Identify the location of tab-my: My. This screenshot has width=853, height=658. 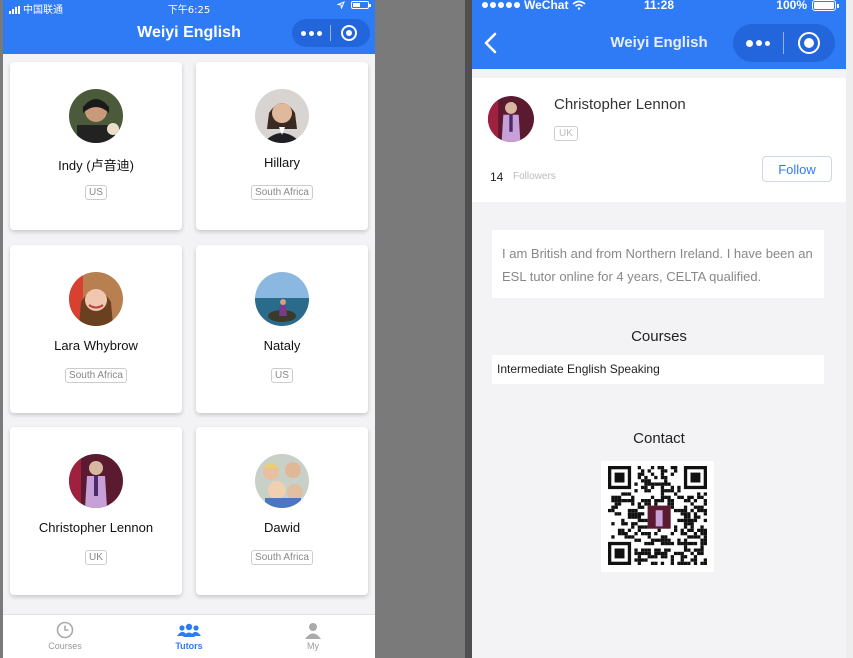
(313, 636).